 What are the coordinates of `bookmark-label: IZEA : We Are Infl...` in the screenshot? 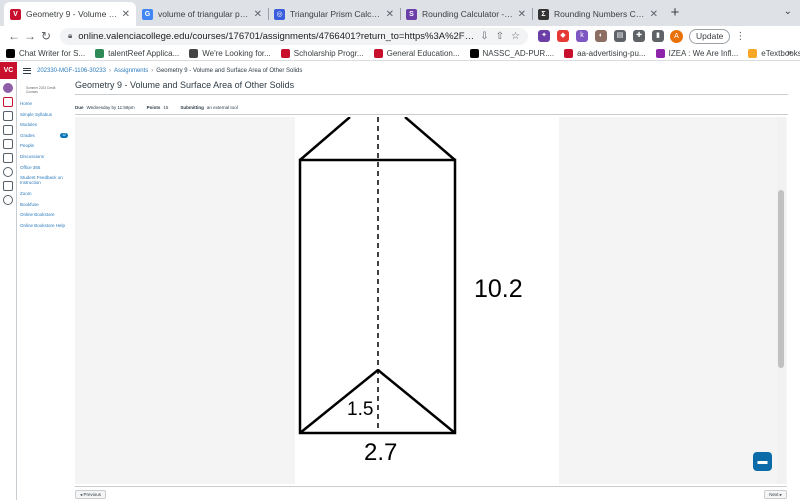 It's located at (703, 53).